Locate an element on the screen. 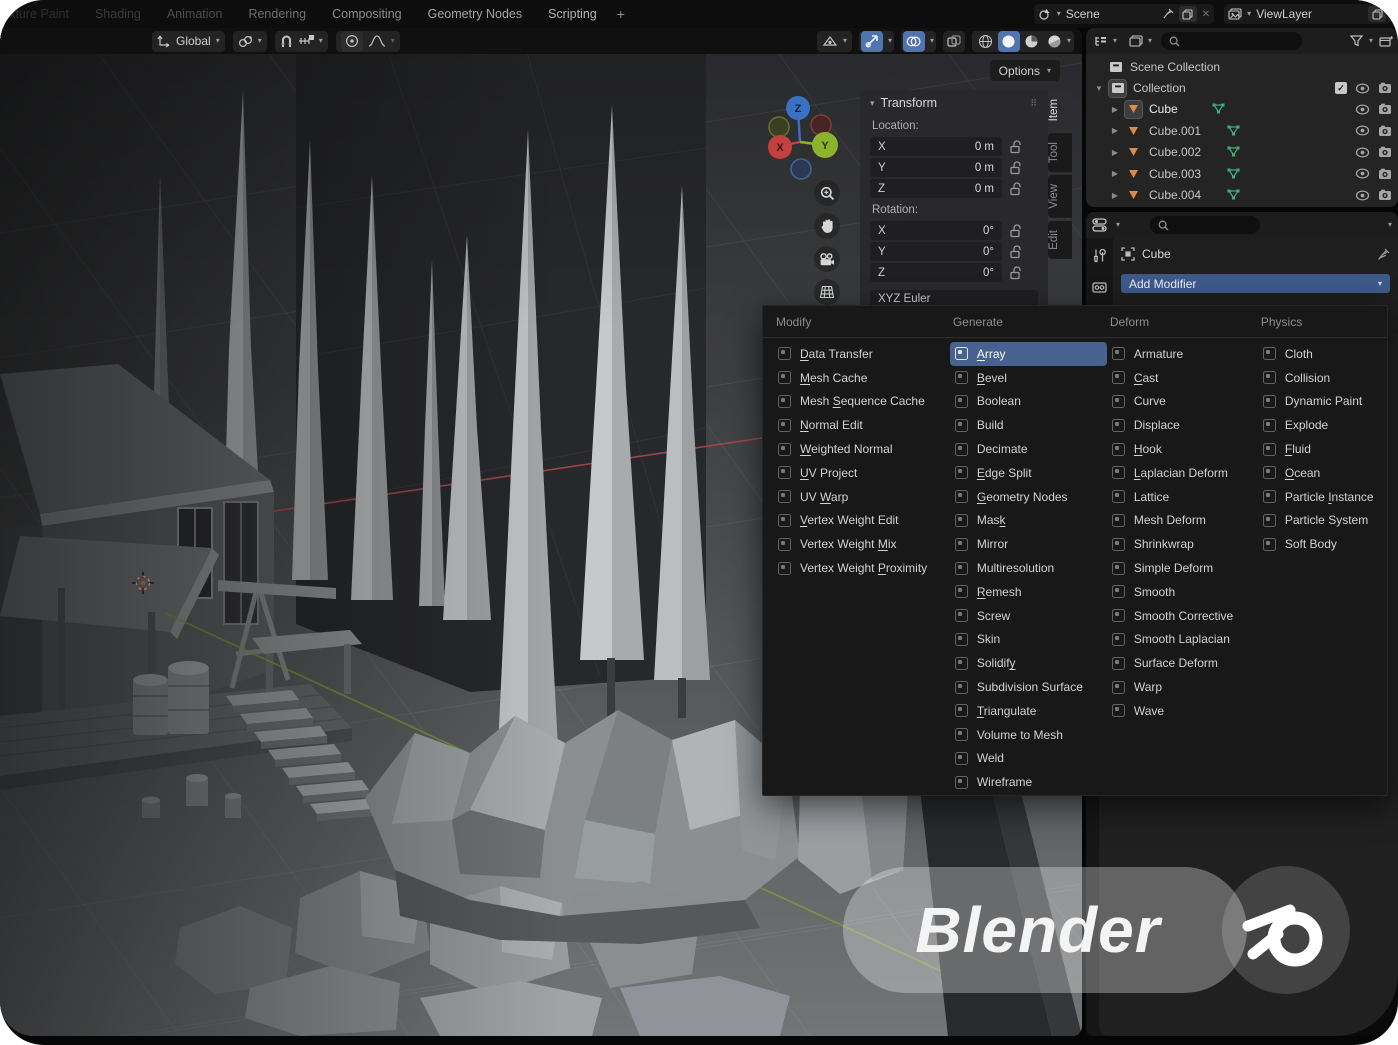 The image size is (1398, 1045). menu-item-build: Build is located at coordinates (1028, 425).